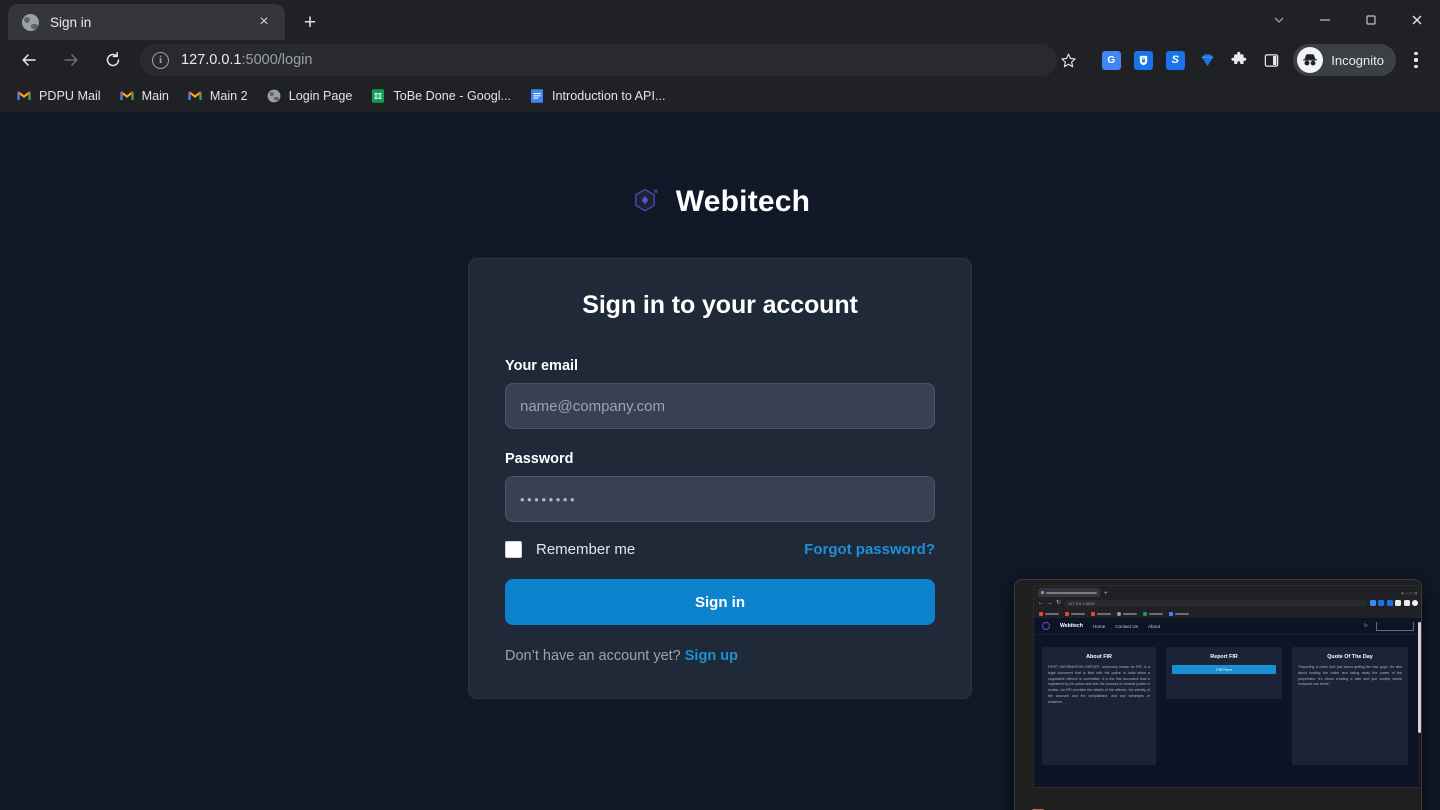 This screenshot has width=1440, height=810. Describe the element at coordinates (1357, 60) in the screenshot. I see `profile-label: Incognito` at that location.